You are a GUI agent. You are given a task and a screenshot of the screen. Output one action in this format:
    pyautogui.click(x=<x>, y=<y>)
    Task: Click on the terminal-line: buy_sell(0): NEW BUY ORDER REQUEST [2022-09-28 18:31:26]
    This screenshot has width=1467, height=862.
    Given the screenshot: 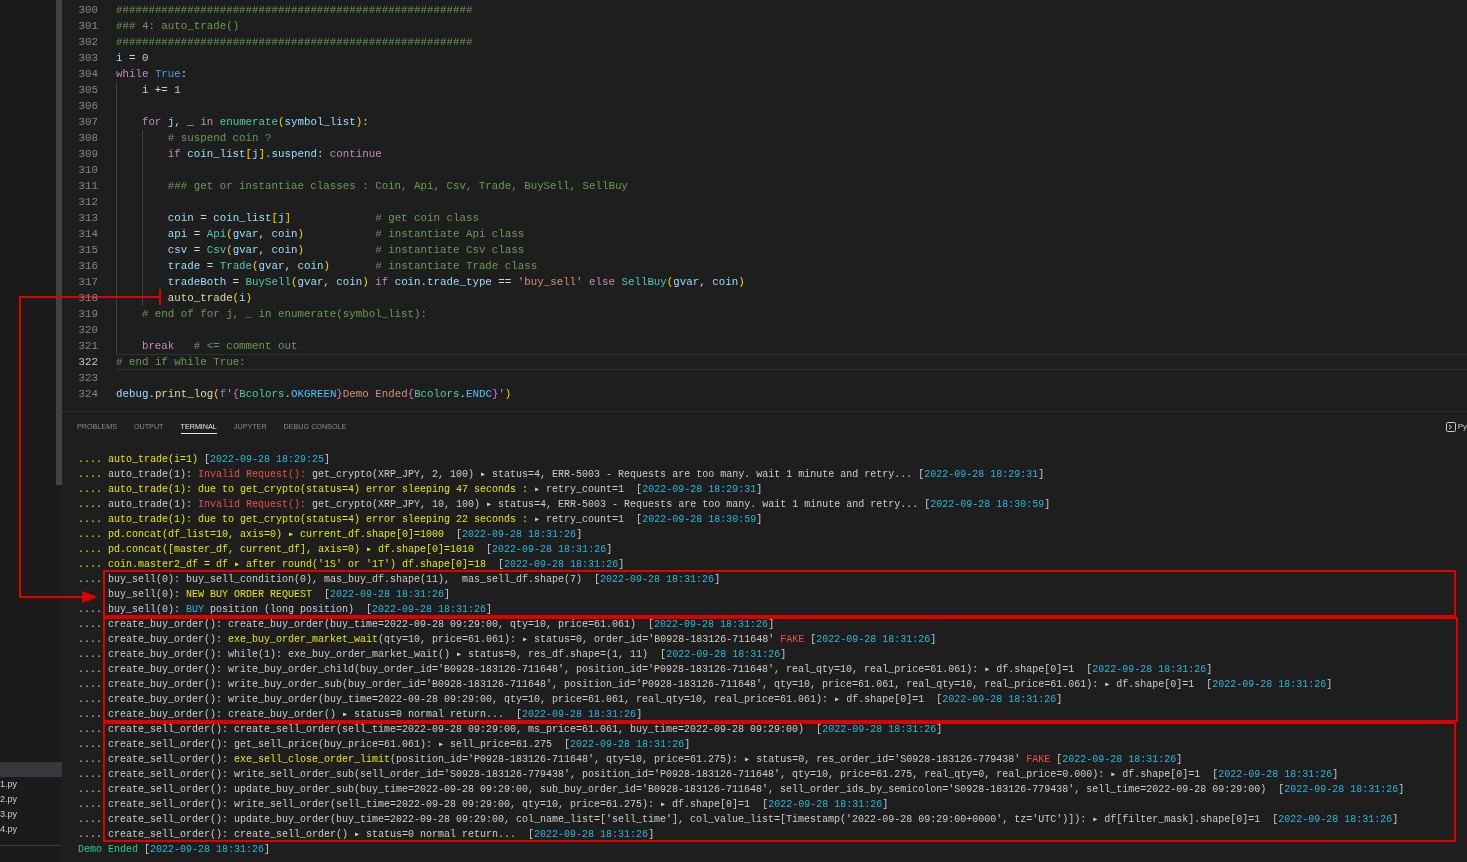 What is the action you would take?
    pyautogui.click(x=279, y=595)
    